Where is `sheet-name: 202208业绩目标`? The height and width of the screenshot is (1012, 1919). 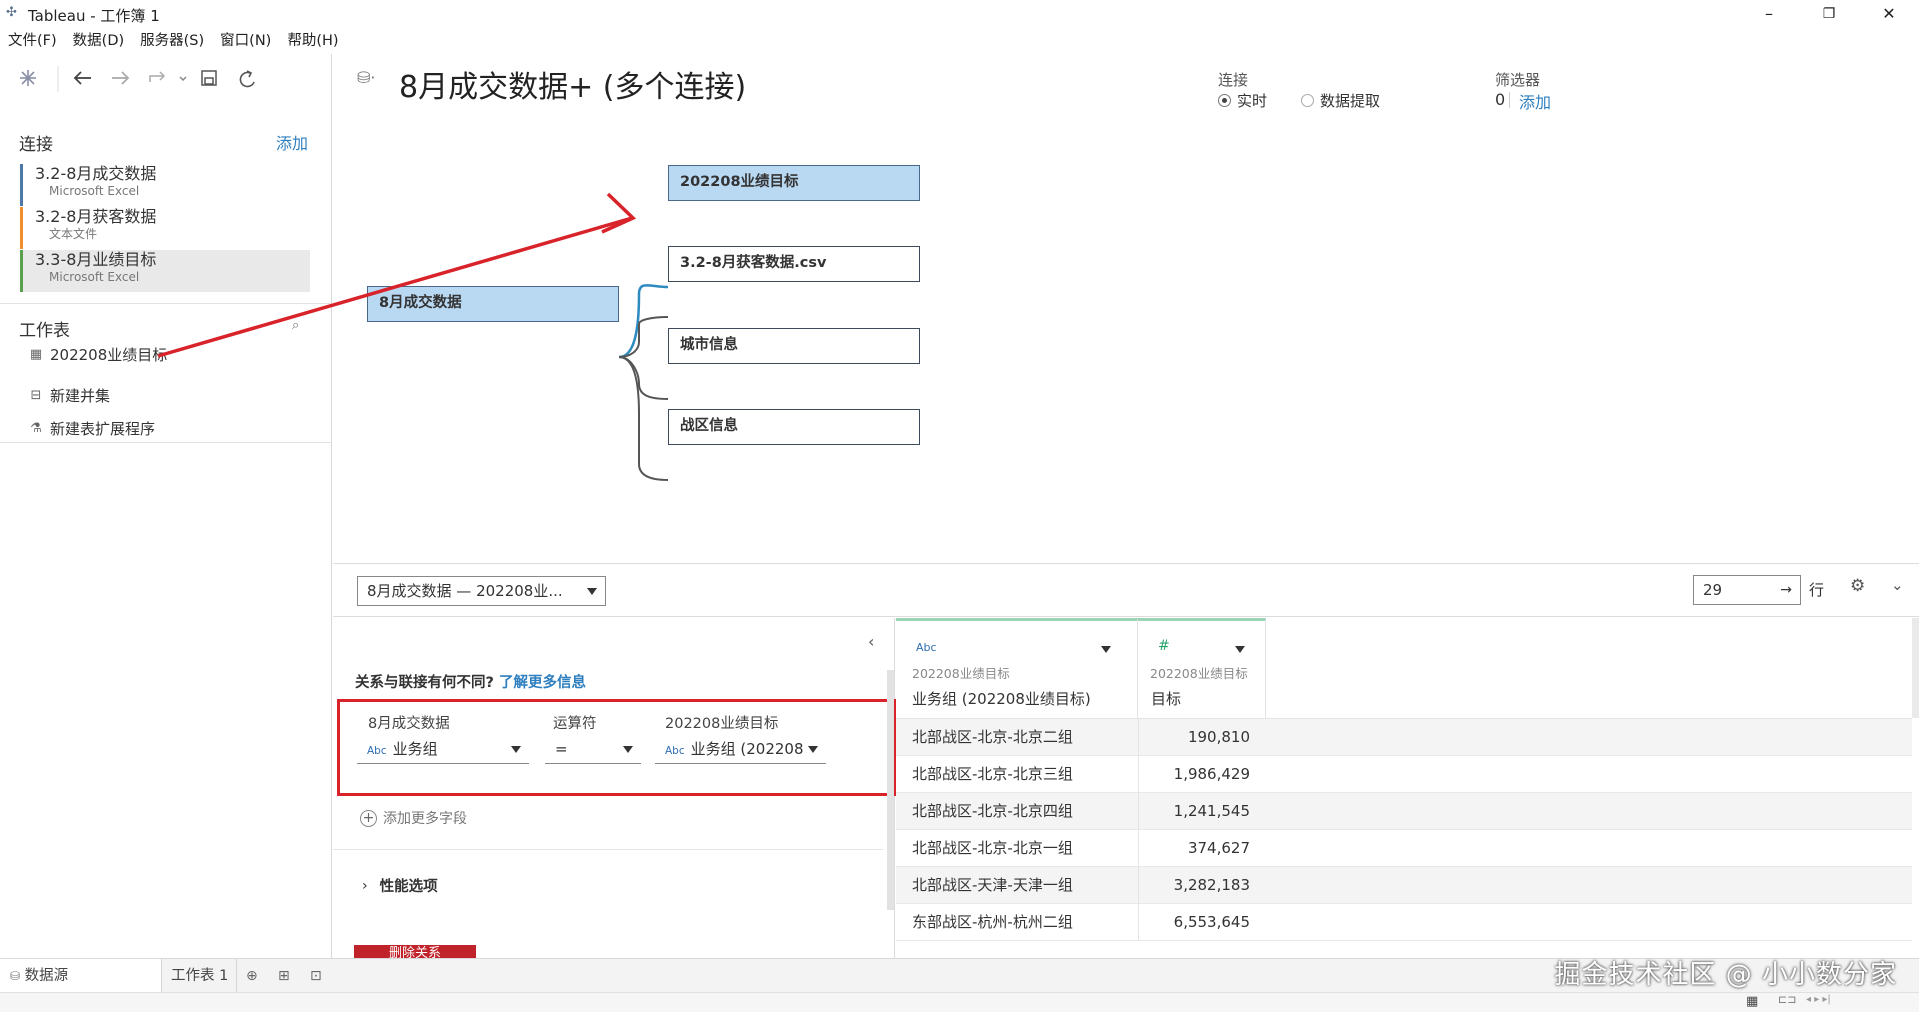 sheet-name: 202208业绩目标 is located at coordinates (109, 355).